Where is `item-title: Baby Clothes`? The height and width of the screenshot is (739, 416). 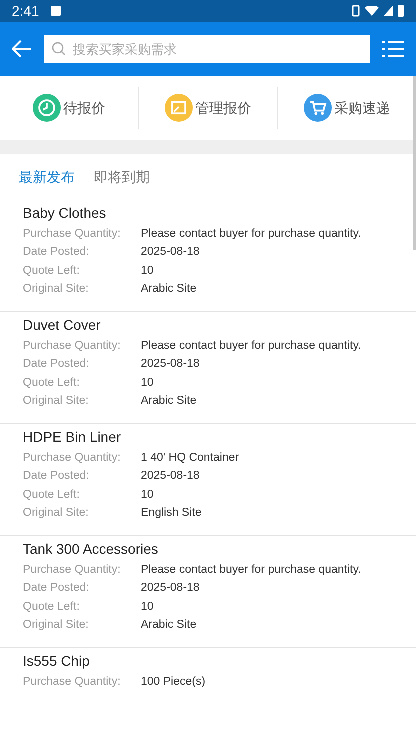 item-title: Baby Clothes is located at coordinates (219, 213).